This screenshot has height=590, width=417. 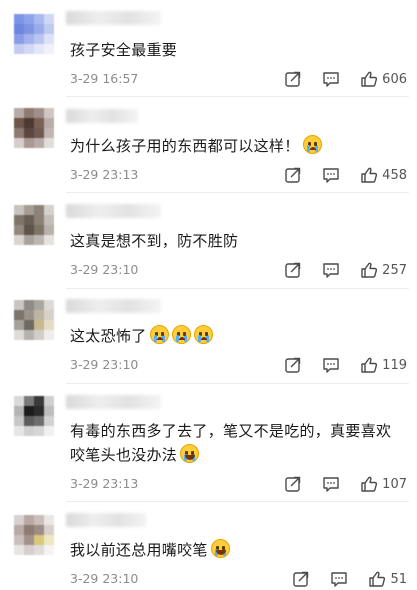 What do you see at coordinates (238, 175) in the screenshot?
I see `comment-meta: 3-29 23:13 458` at bounding box center [238, 175].